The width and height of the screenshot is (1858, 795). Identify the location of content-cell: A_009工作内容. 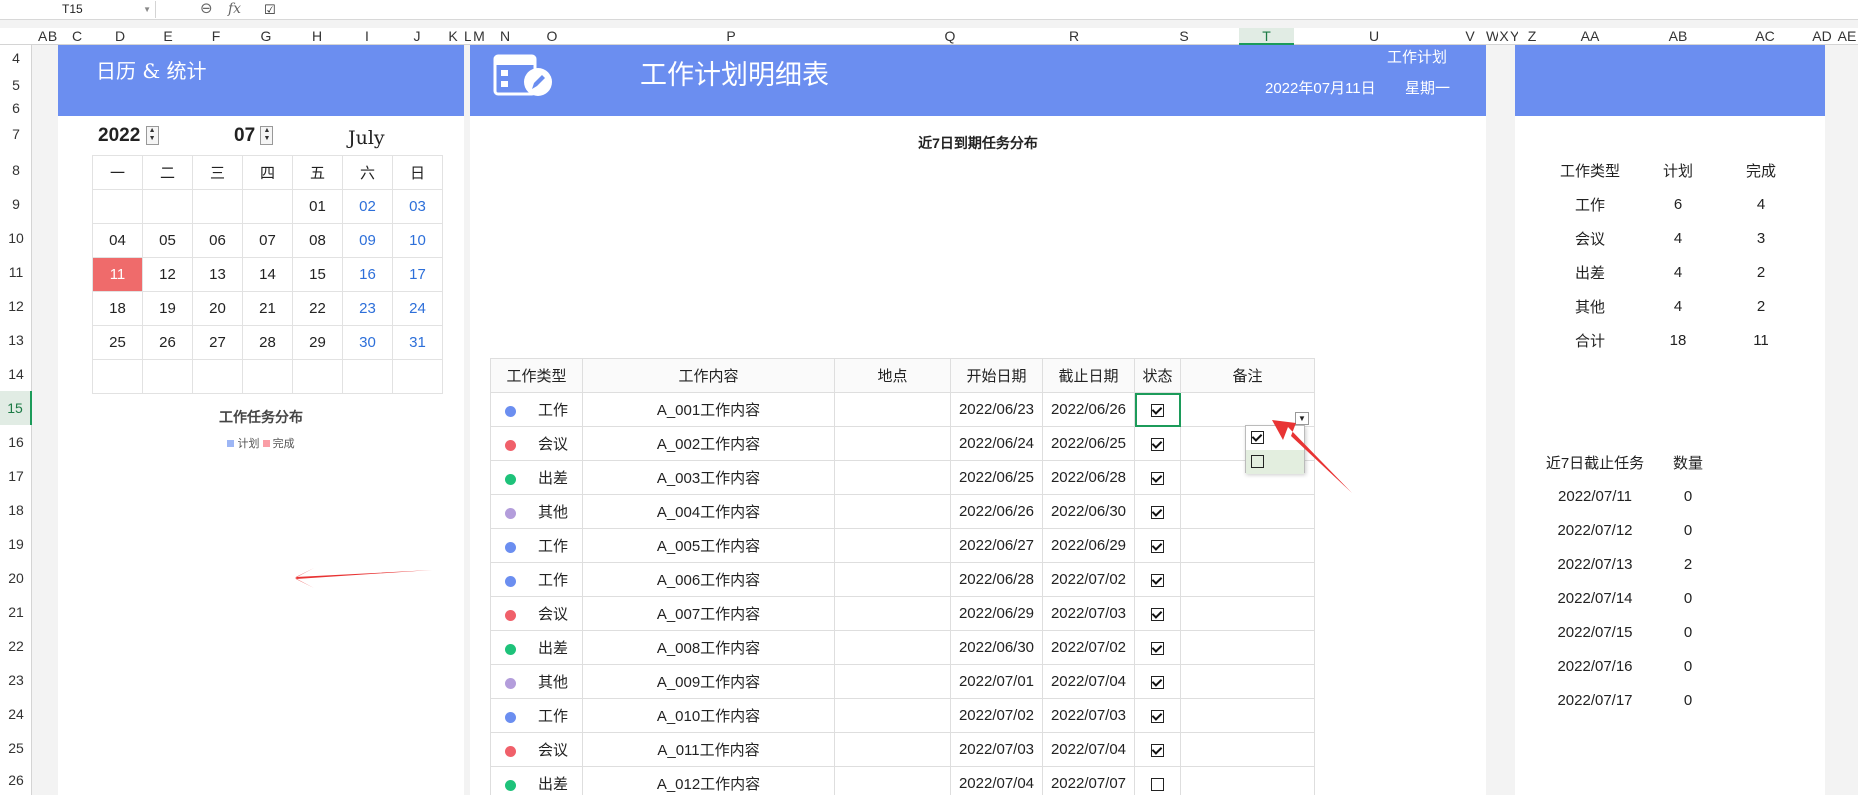
(708, 681).